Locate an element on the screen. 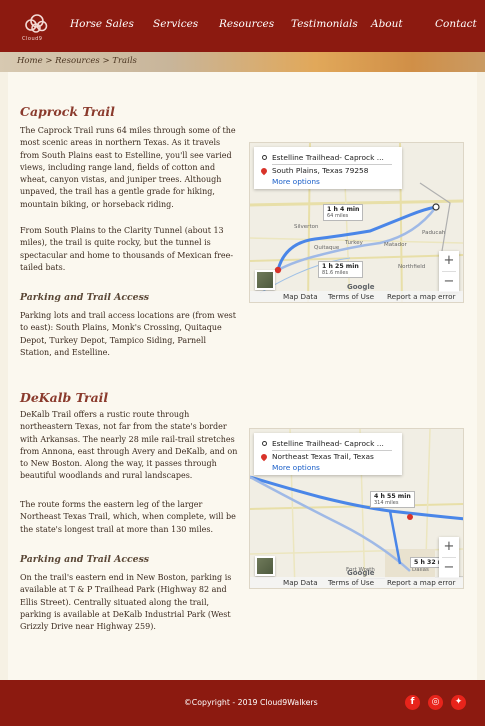  nav-services: Services is located at coordinates (175, 24).